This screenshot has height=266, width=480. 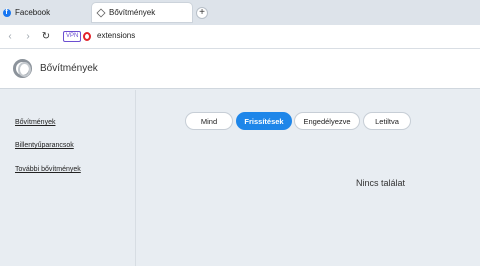 I want to click on tab-extensions: Bővítmények, so click(x=142, y=12).